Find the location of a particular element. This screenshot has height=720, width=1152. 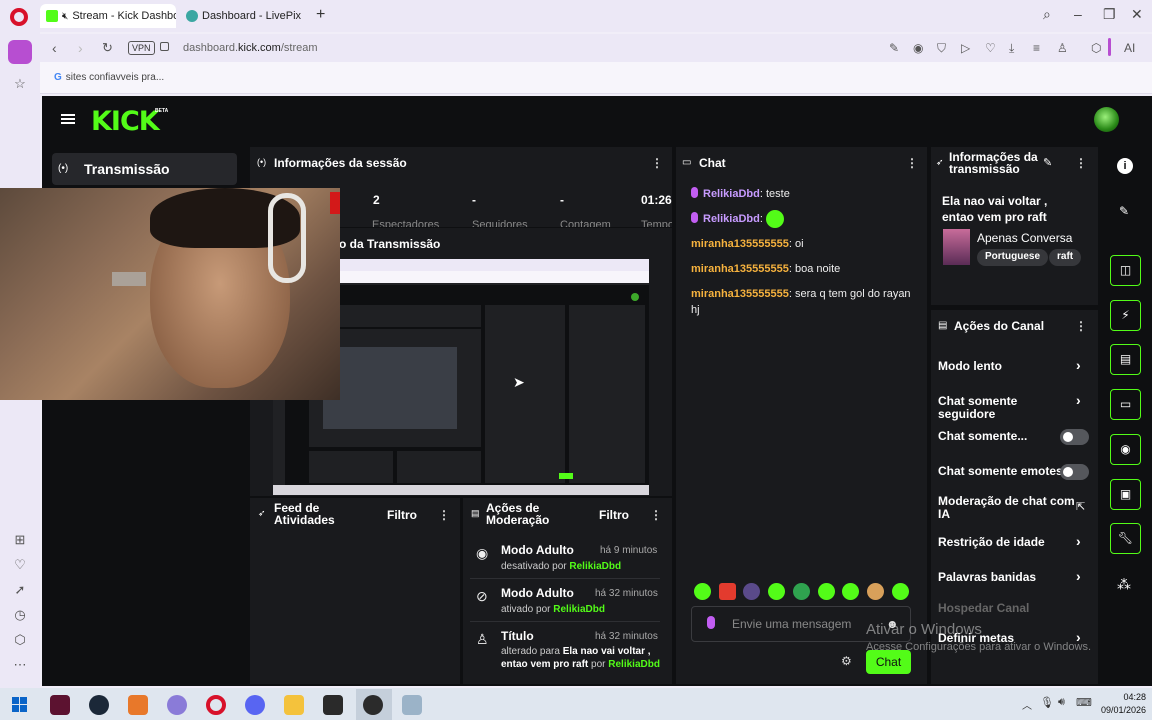

document-icon: ▤ is located at coordinates (1125, 359).